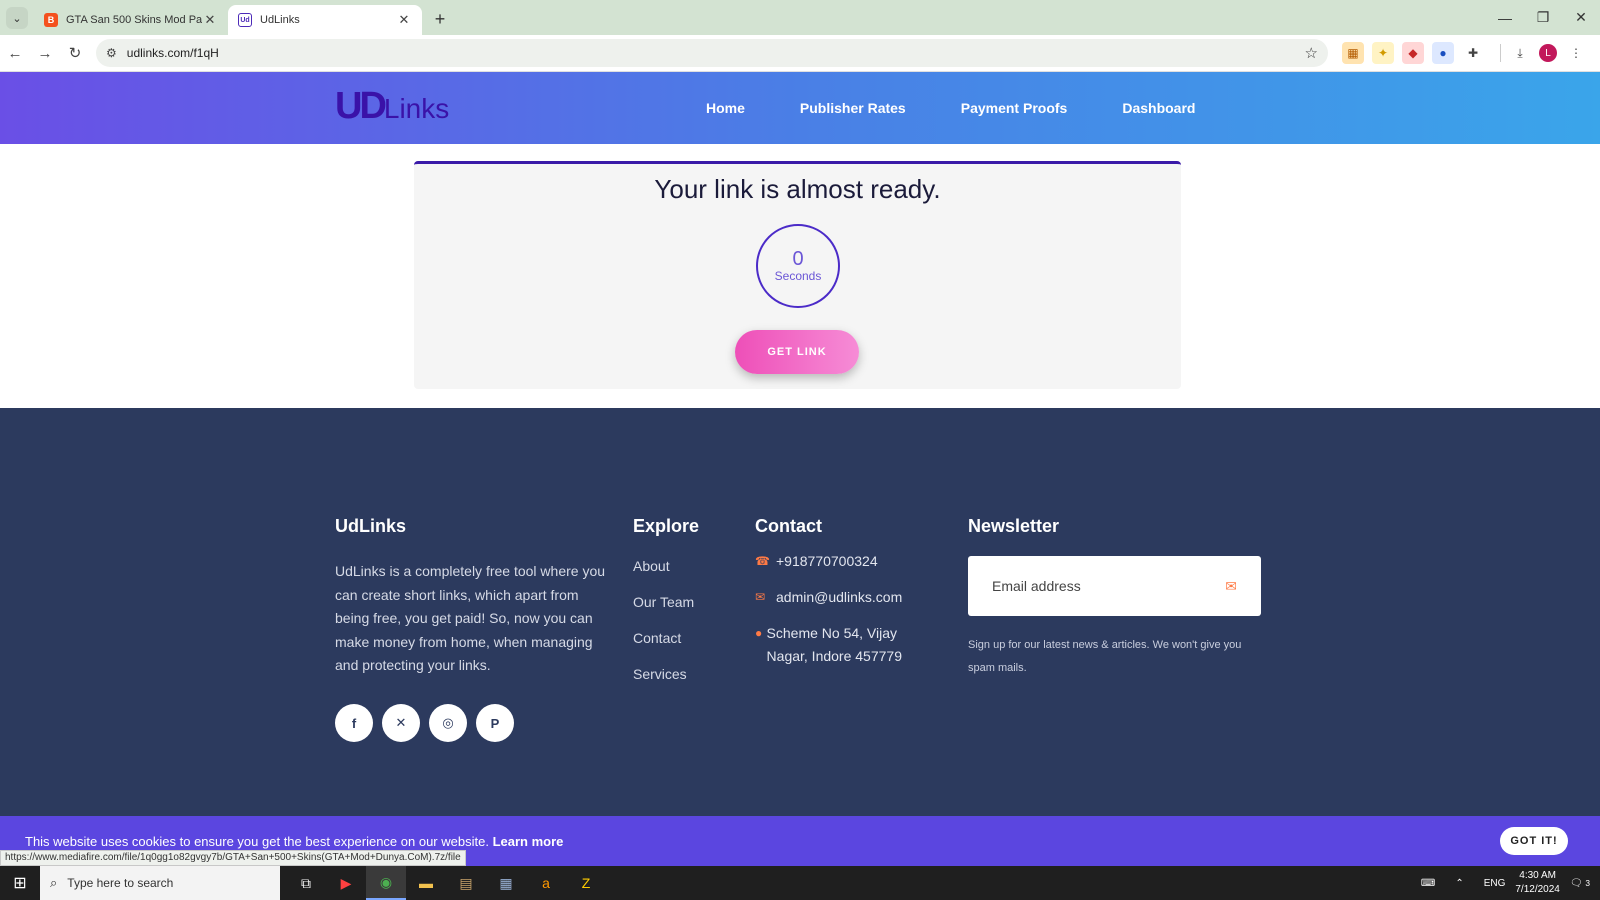  Describe the element at coordinates (416, 108) in the screenshot. I see `logo-links: Links` at that location.